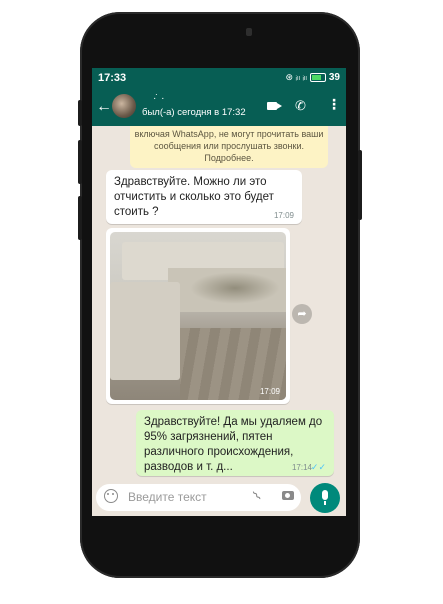 This screenshot has height=604, width=443. I want to click on message-input: Введите текст ⌇, so click(198, 497).